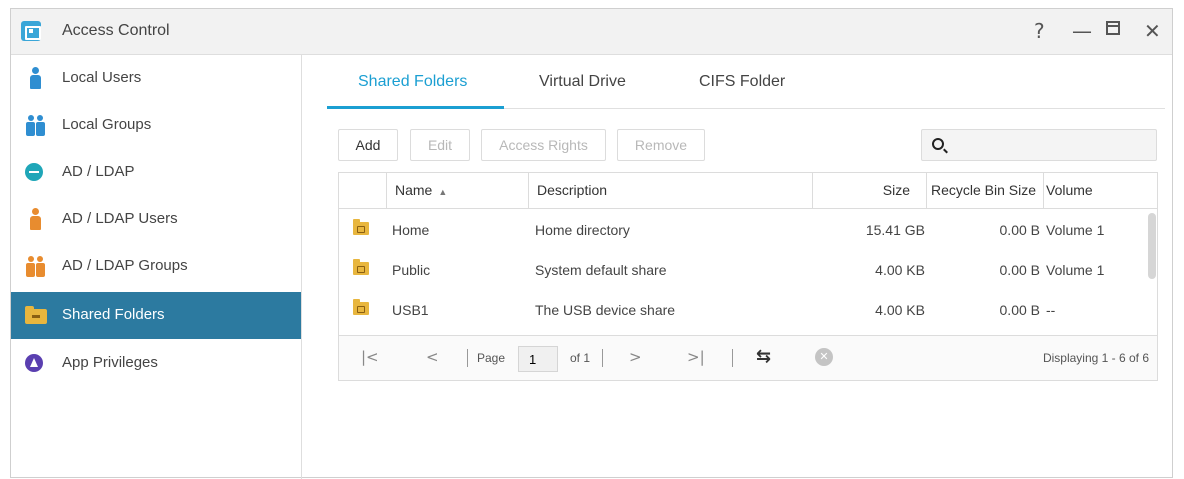 The height and width of the screenshot is (479, 1184). What do you see at coordinates (580, 358) in the screenshot?
I see `page-count-label: of 1` at bounding box center [580, 358].